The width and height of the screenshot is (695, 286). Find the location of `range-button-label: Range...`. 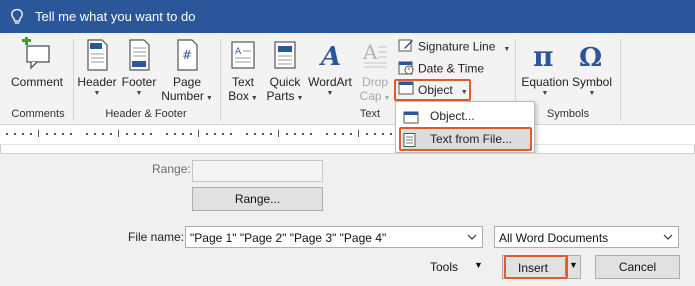

range-button-label: Range... is located at coordinates (257, 199).